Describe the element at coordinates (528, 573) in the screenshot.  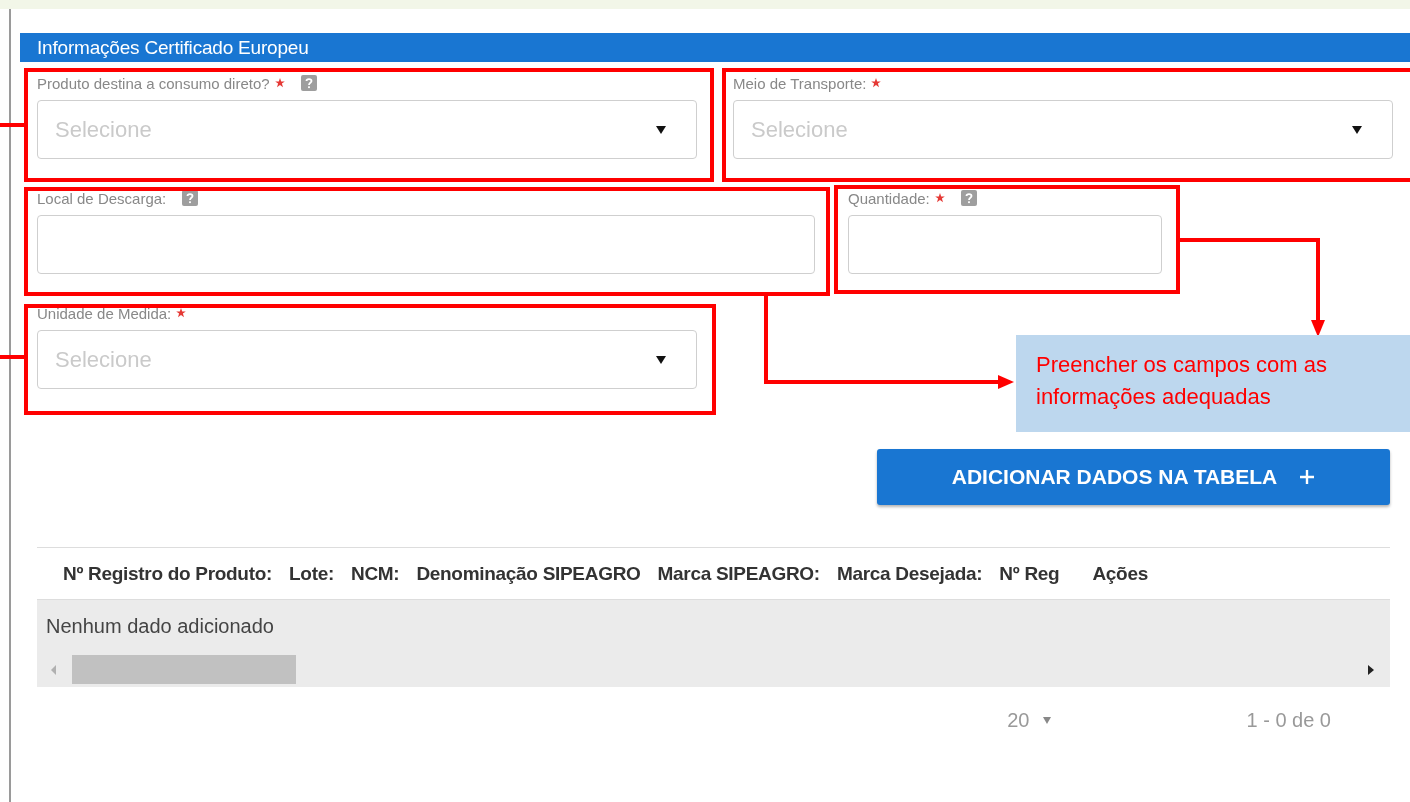
I see `column-header: Denominação SIPEAGRO` at that location.